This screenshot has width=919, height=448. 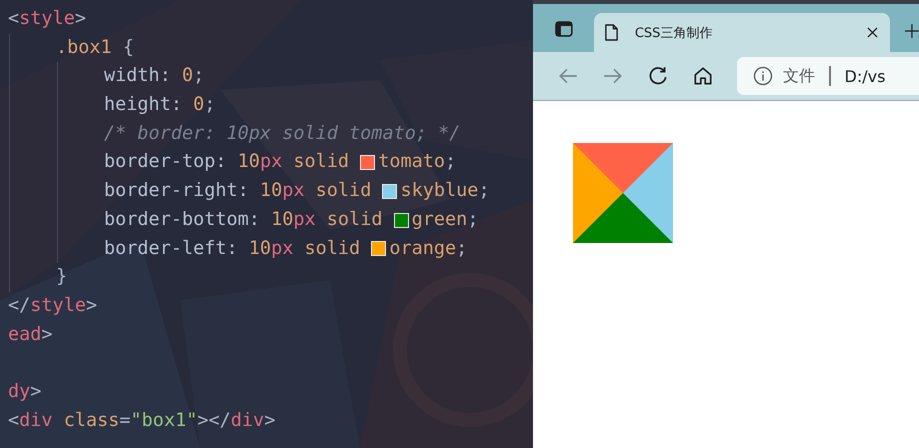 What do you see at coordinates (799, 76) in the screenshot?
I see `scheme-label: 文件` at bounding box center [799, 76].